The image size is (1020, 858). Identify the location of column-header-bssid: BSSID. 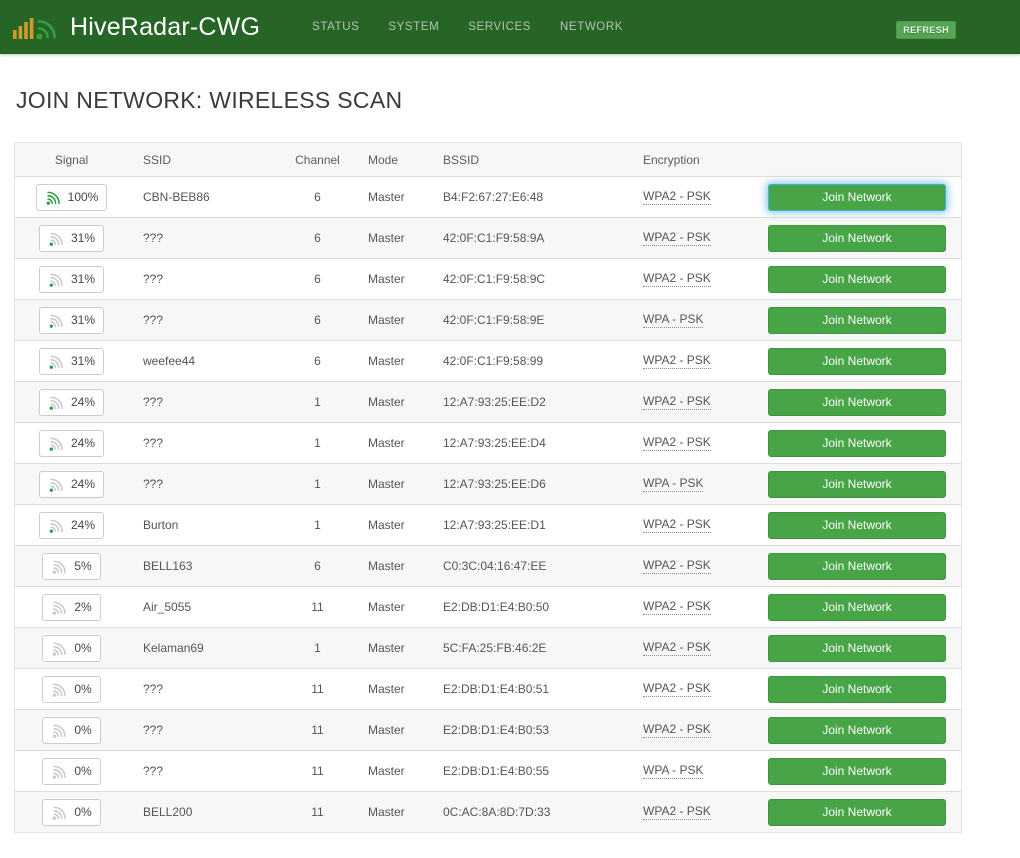
(461, 159).